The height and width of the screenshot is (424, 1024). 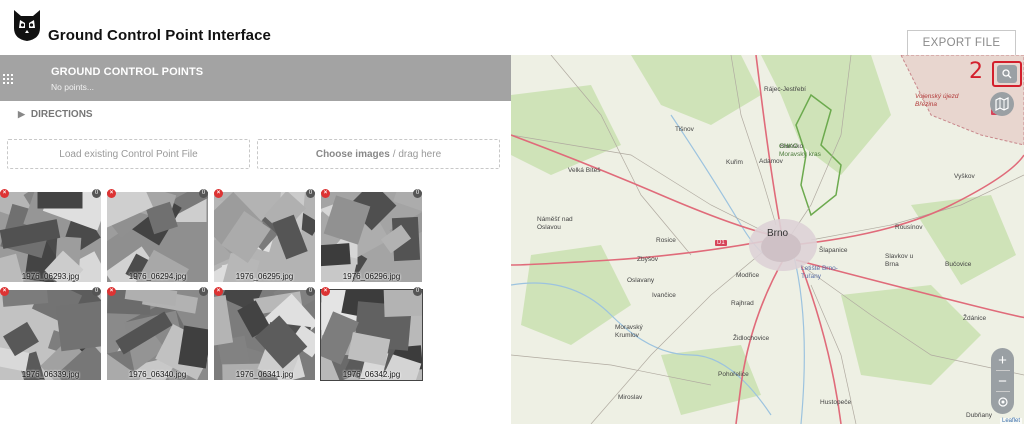 What do you see at coordinates (742, 303) in the screenshot?
I see `map-label-rajhrad: Rajhrad` at bounding box center [742, 303].